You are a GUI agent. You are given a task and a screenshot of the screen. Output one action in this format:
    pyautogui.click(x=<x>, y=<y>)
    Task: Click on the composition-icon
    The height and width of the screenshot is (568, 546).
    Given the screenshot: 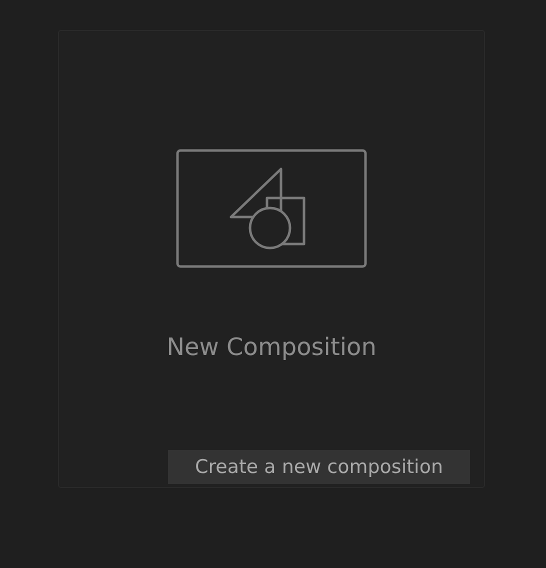 What is the action you would take?
    pyautogui.click(x=271, y=209)
    